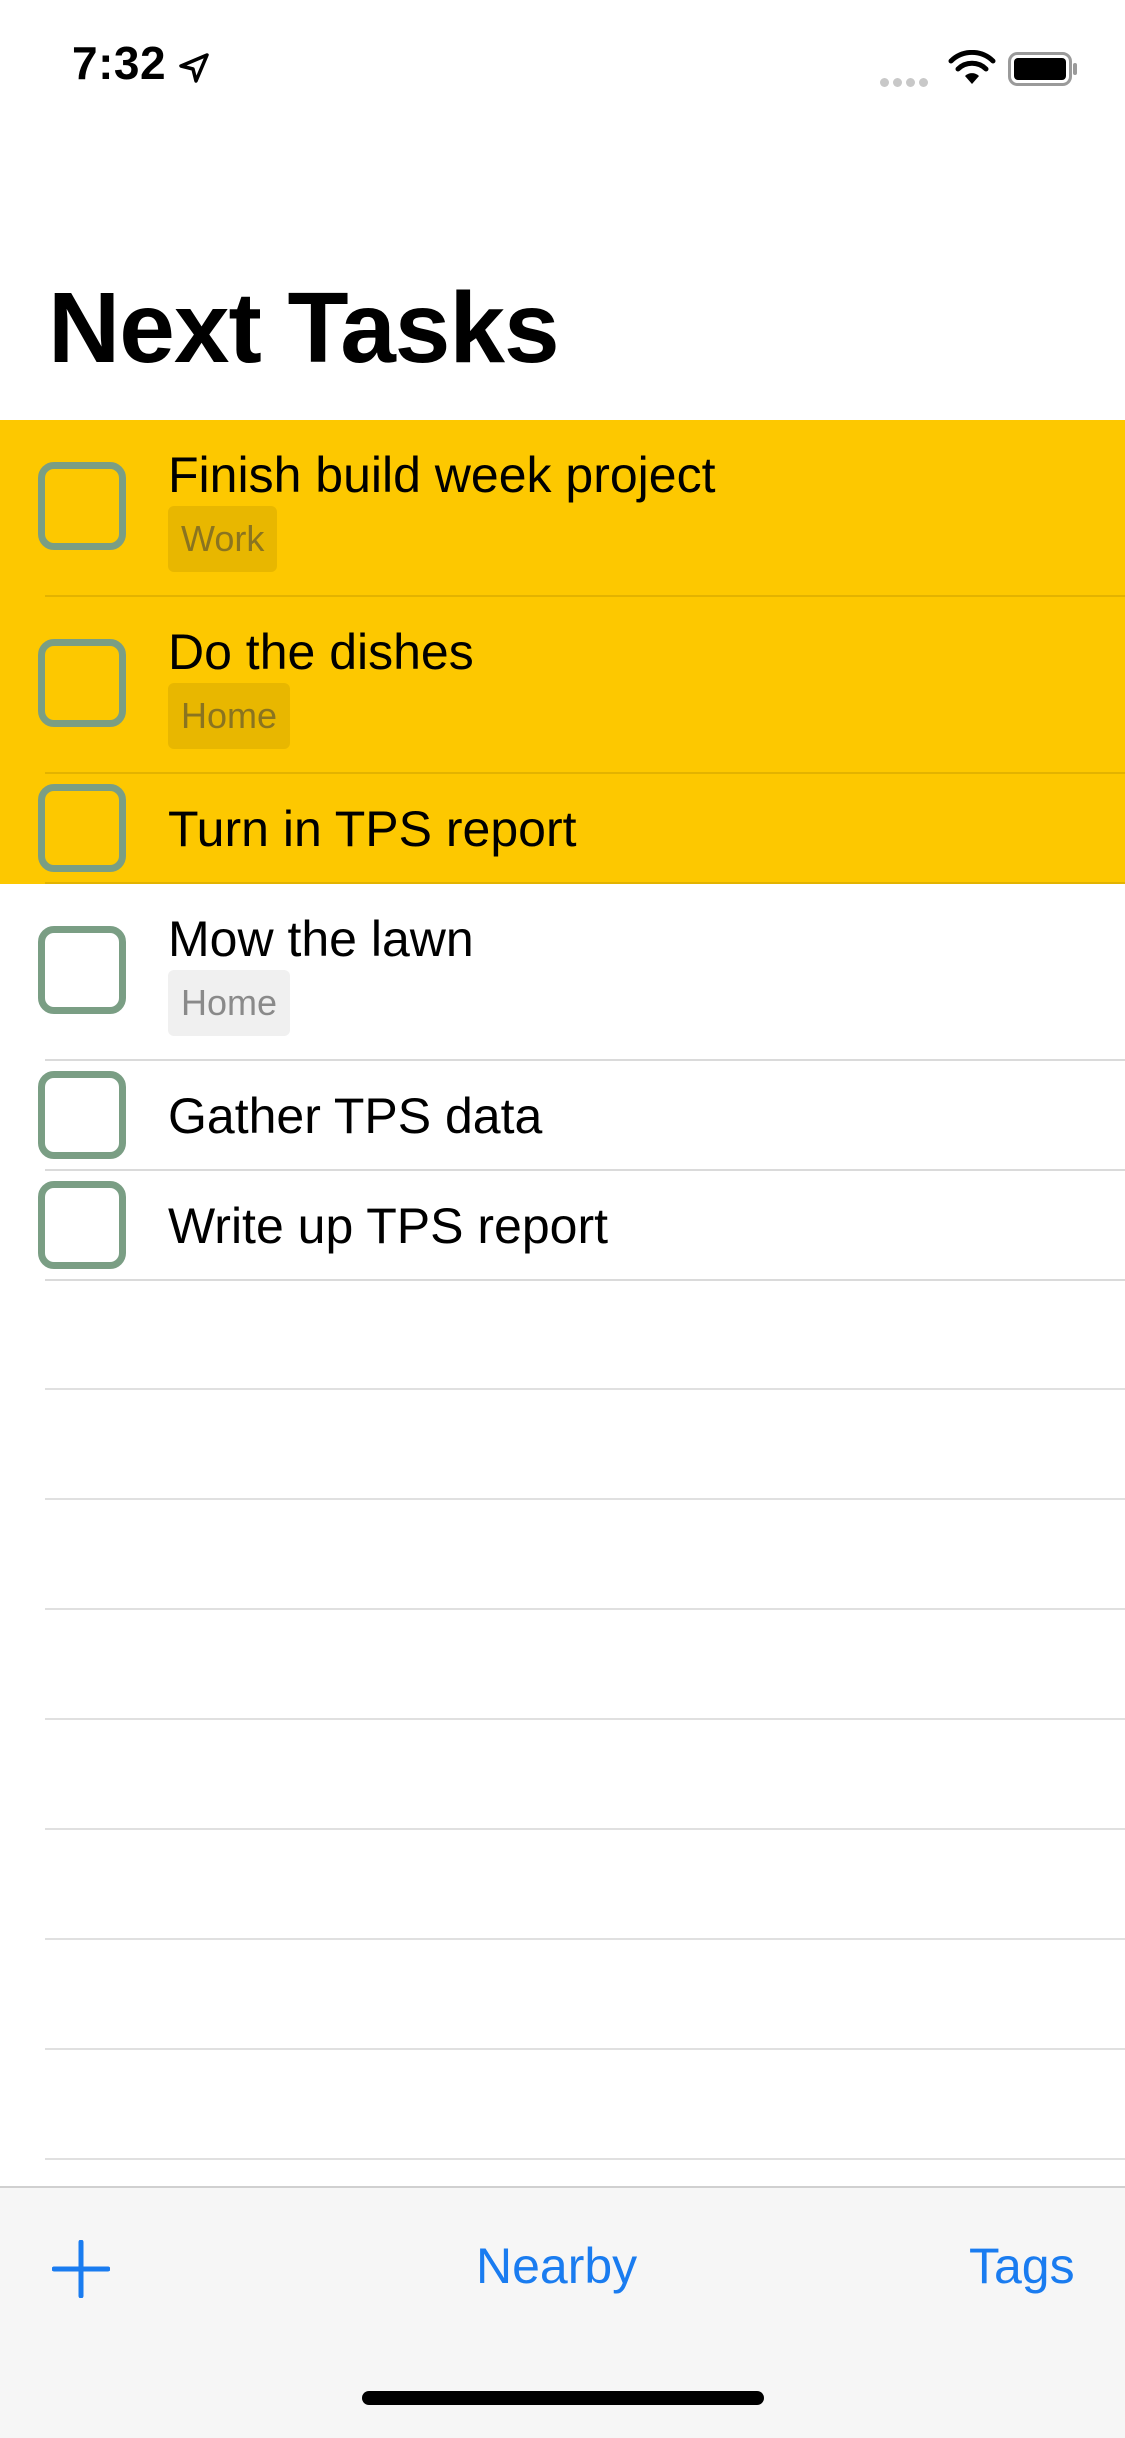 This screenshot has width=1125, height=2438. Describe the element at coordinates (388, 1226) in the screenshot. I see `task-title: Write up TPS report` at that location.